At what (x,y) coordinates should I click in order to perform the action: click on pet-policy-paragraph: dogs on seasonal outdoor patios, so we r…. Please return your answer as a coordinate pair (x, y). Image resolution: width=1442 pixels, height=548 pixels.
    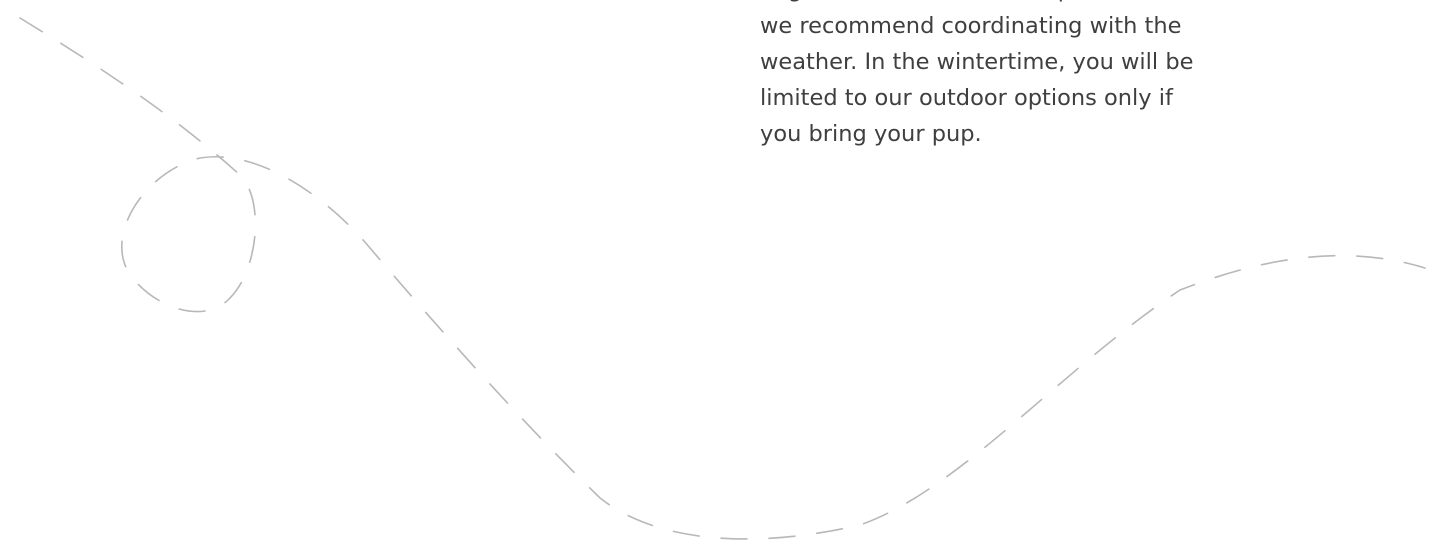
    Looking at the image, I should click on (1040, 76).